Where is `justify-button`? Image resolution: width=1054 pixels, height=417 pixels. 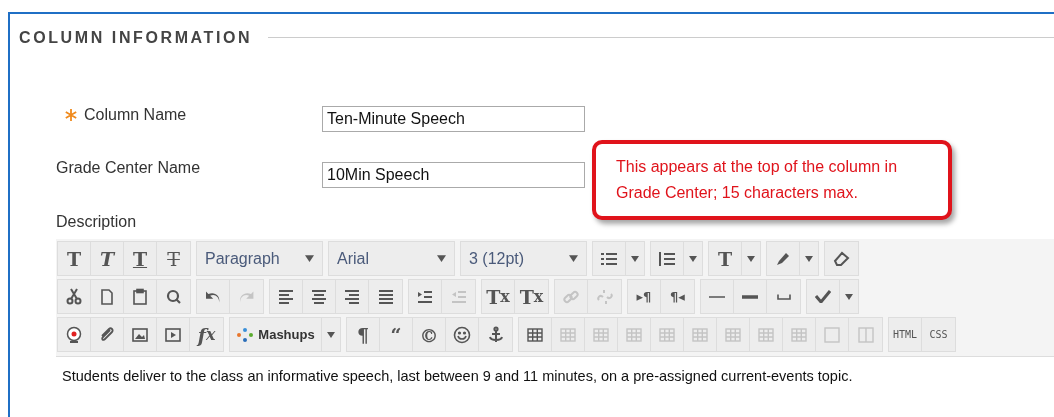
justify-button is located at coordinates (385, 296).